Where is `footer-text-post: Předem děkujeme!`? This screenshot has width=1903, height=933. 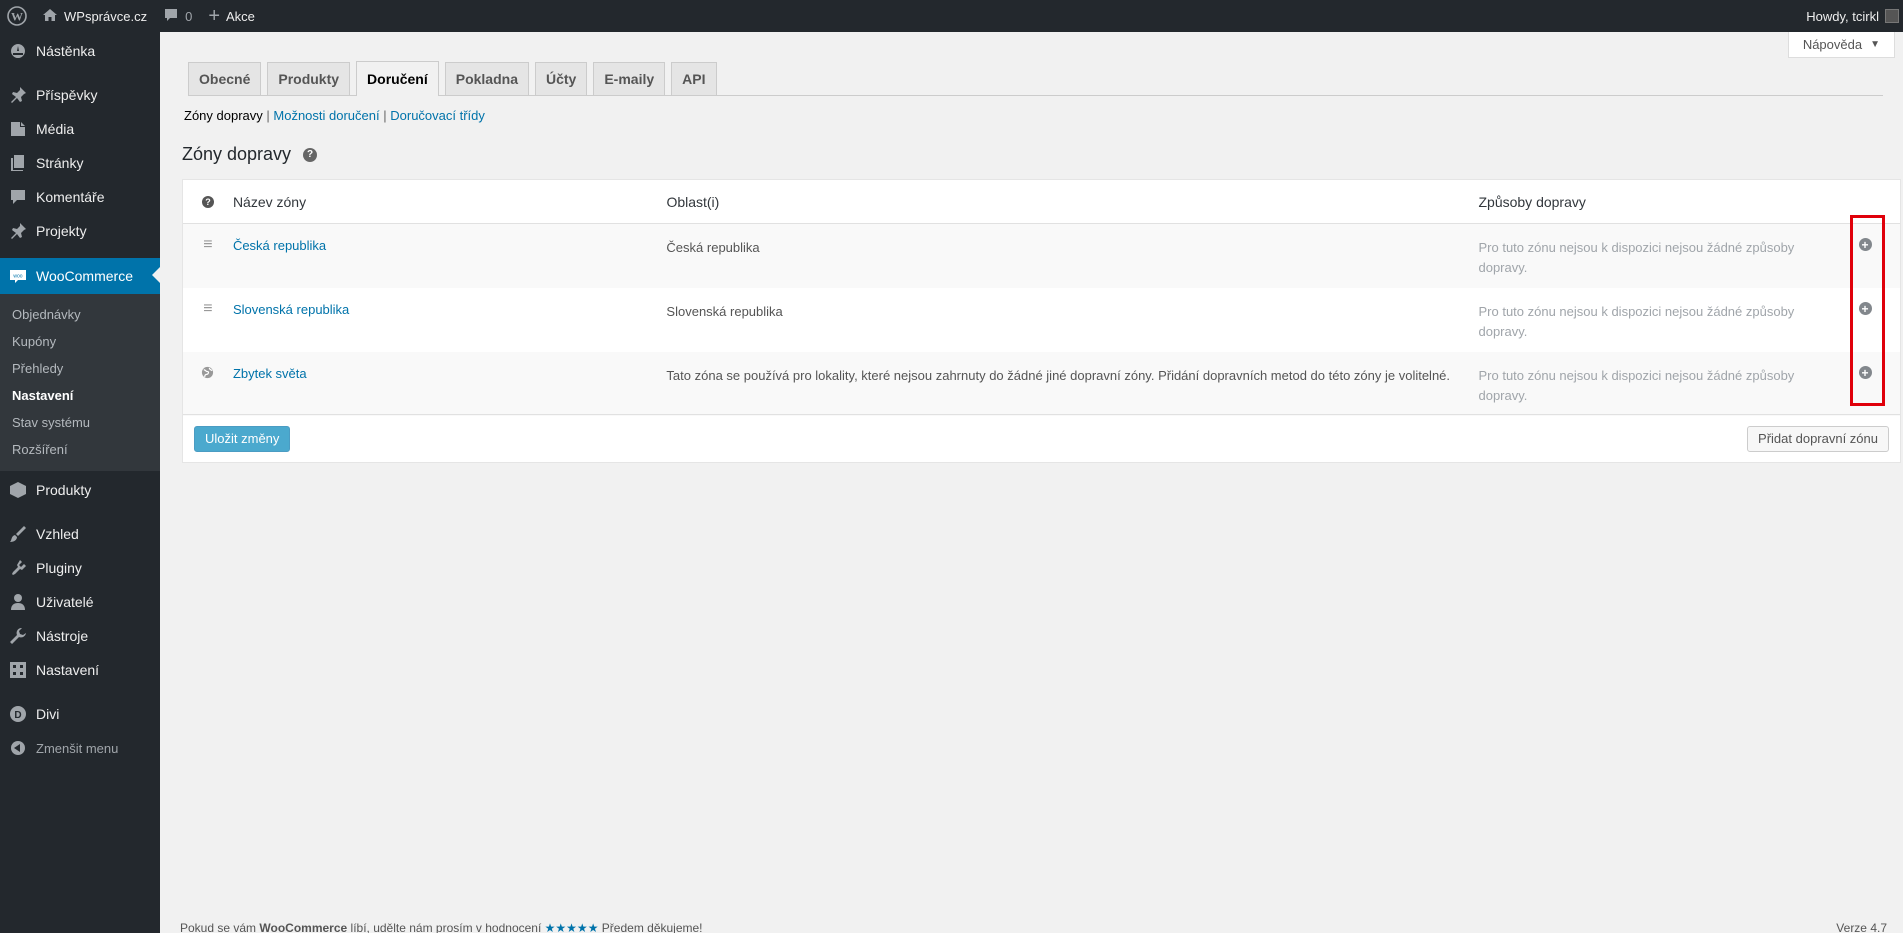
footer-text-post: Předem děkujeme! is located at coordinates (652, 927).